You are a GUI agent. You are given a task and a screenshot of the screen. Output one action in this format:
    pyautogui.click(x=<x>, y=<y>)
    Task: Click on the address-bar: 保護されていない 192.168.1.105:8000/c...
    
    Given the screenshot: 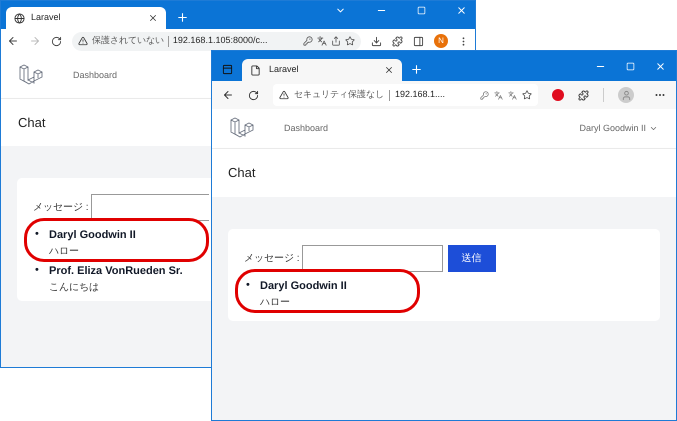 What is the action you would take?
    pyautogui.click(x=217, y=41)
    